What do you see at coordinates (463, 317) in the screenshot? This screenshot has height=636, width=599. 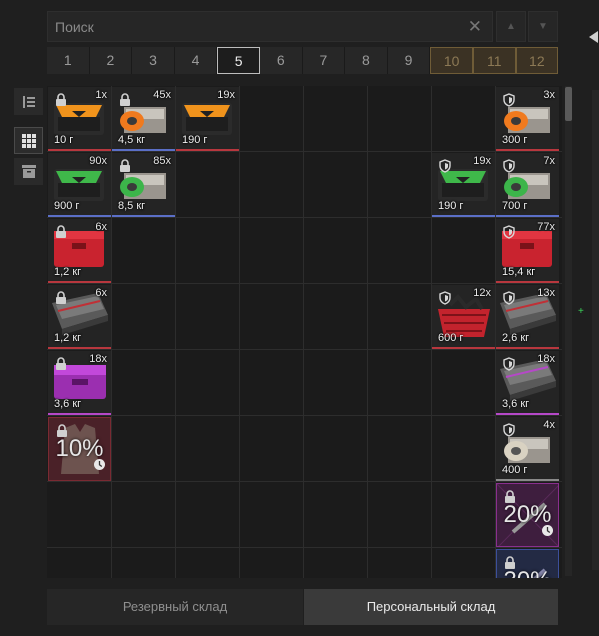 I see `inventory-item: 12x 600 г` at bounding box center [463, 317].